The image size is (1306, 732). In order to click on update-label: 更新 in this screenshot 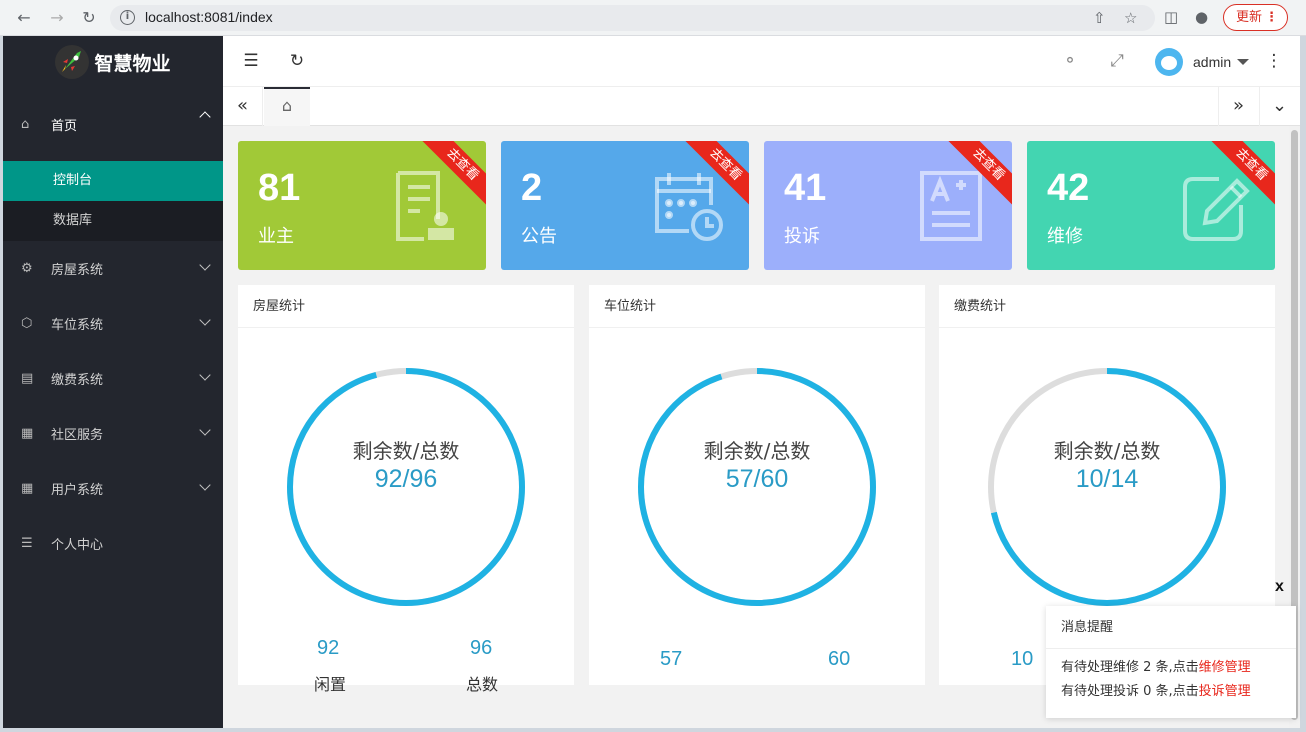, I will do `click(1249, 17)`.